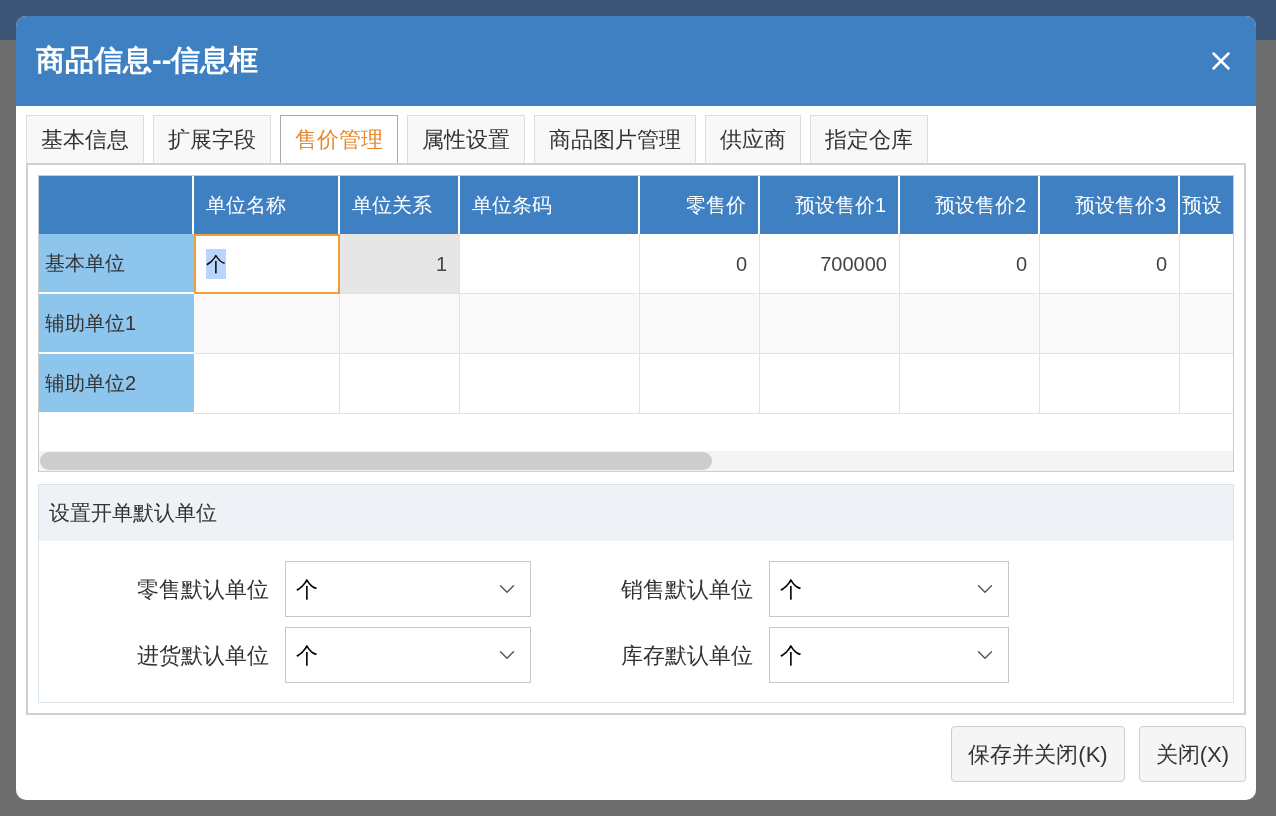 The image size is (1276, 816). What do you see at coordinates (753, 139) in the screenshot?
I see `tab: 供应商` at bounding box center [753, 139].